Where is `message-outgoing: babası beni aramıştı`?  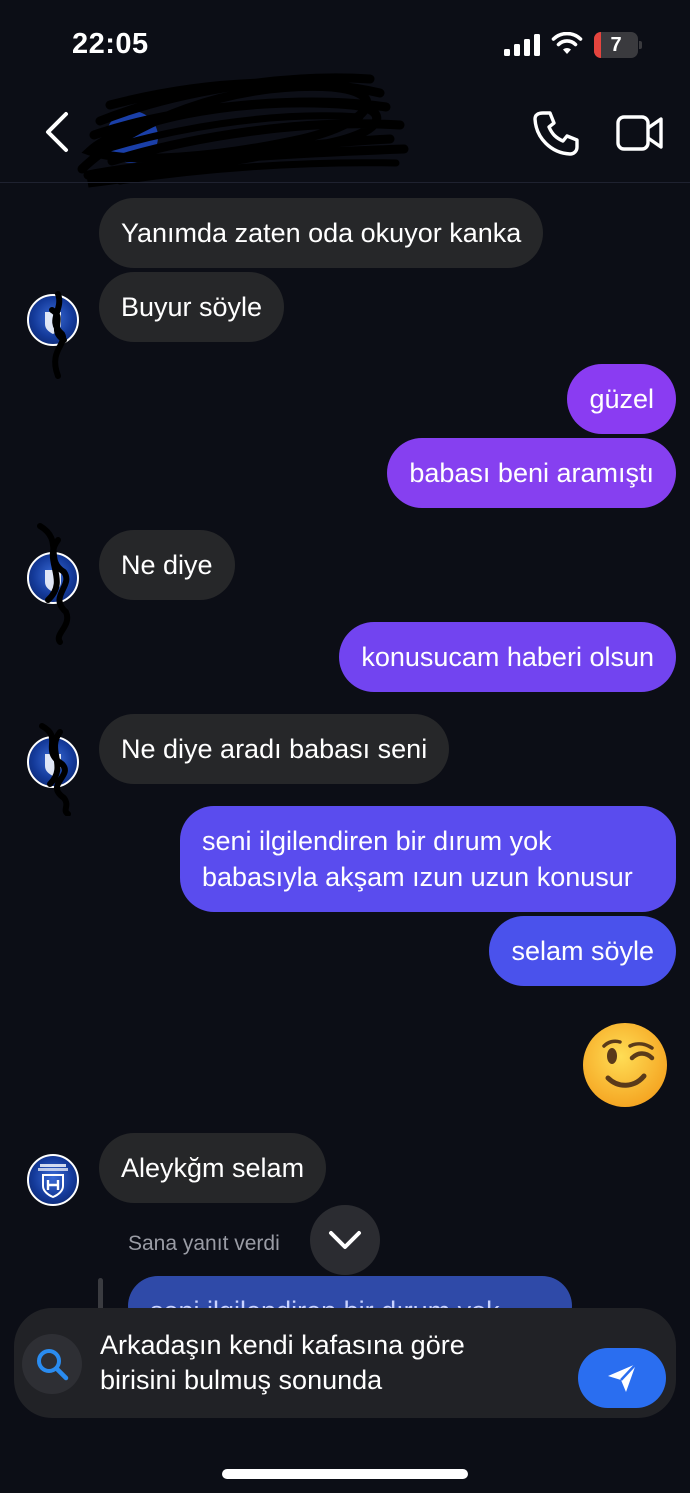 message-outgoing: babası beni aramıştı is located at coordinates (531, 473).